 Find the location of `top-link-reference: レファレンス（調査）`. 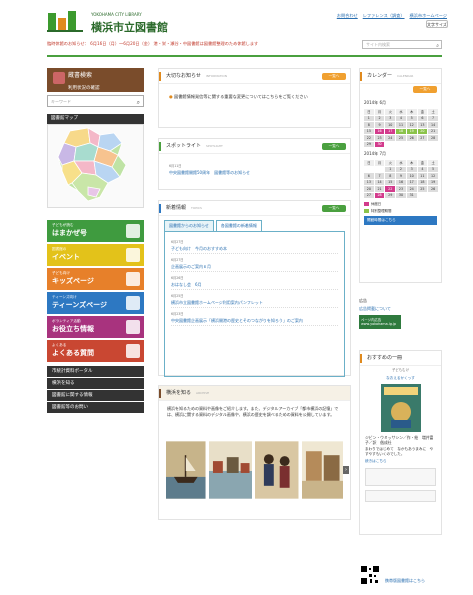

top-link-reference: レファレンス（調査） is located at coordinates (384, 16).